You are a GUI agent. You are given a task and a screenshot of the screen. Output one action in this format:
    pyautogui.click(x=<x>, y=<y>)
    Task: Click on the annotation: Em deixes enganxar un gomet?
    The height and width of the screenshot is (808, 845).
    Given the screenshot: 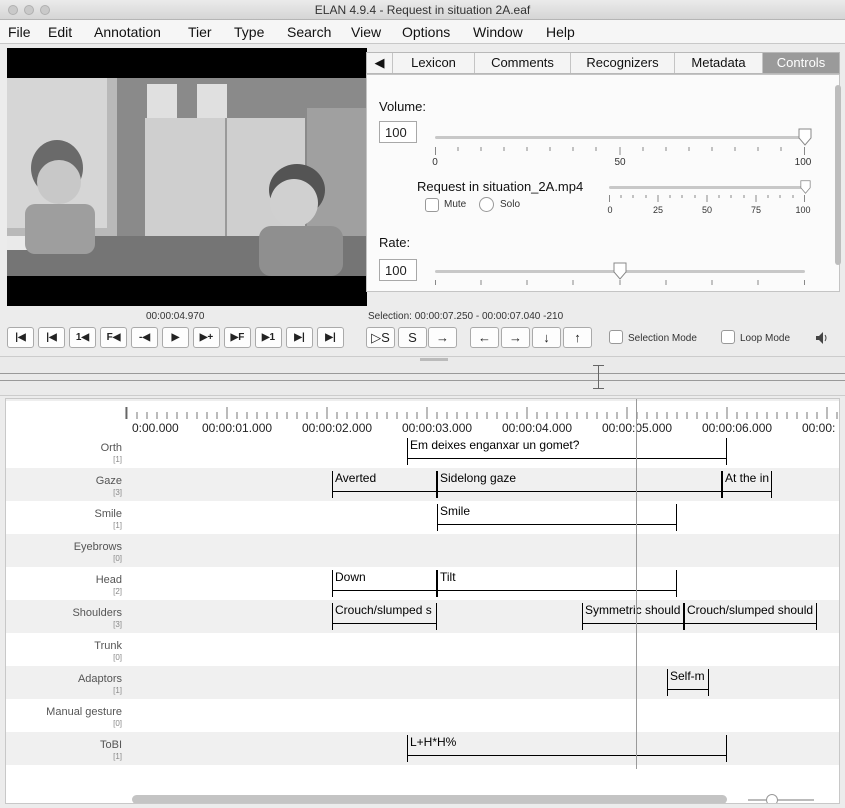 What is the action you would take?
    pyautogui.click(x=567, y=451)
    